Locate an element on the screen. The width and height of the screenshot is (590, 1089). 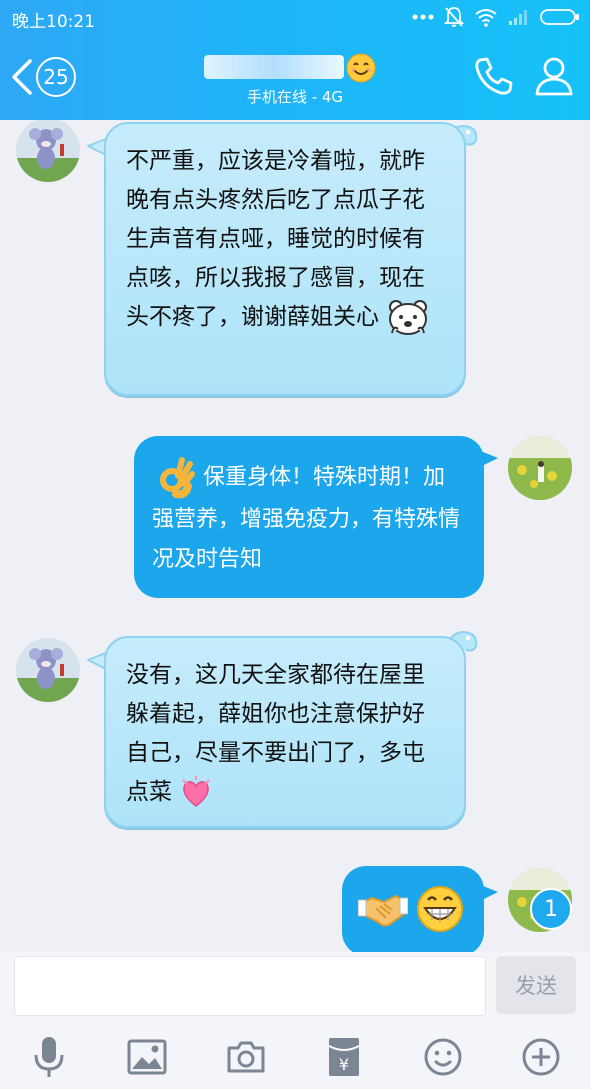
red-packet-button: ¥ is located at coordinates (344, 1057).